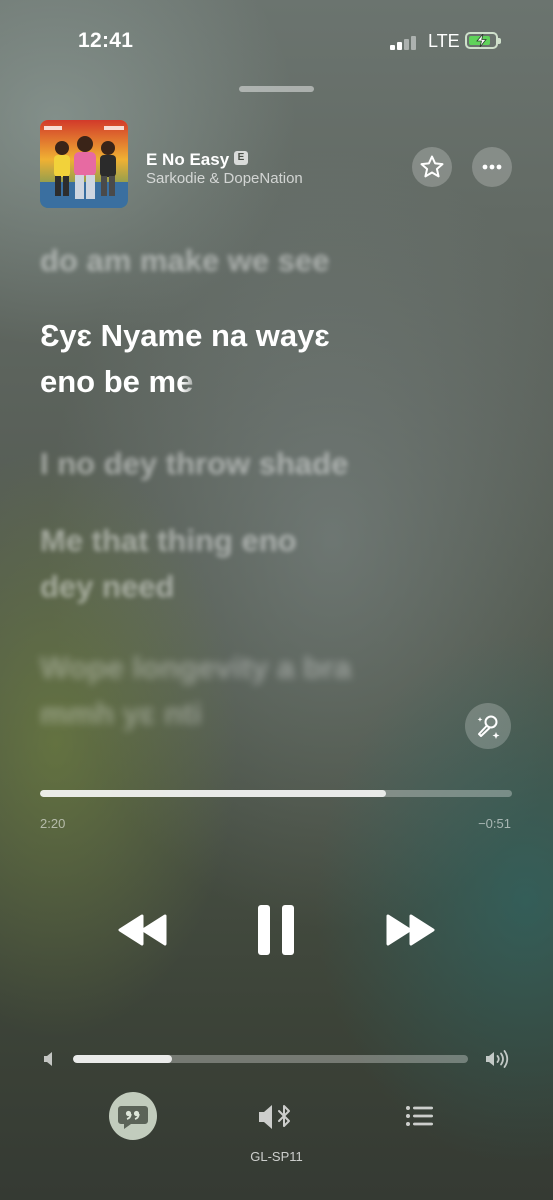 The width and height of the screenshot is (553, 1200). What do you see at coordinates (122, 1059) in the screenshot?
I see `volume-level` at bounding box center [122, 1059].